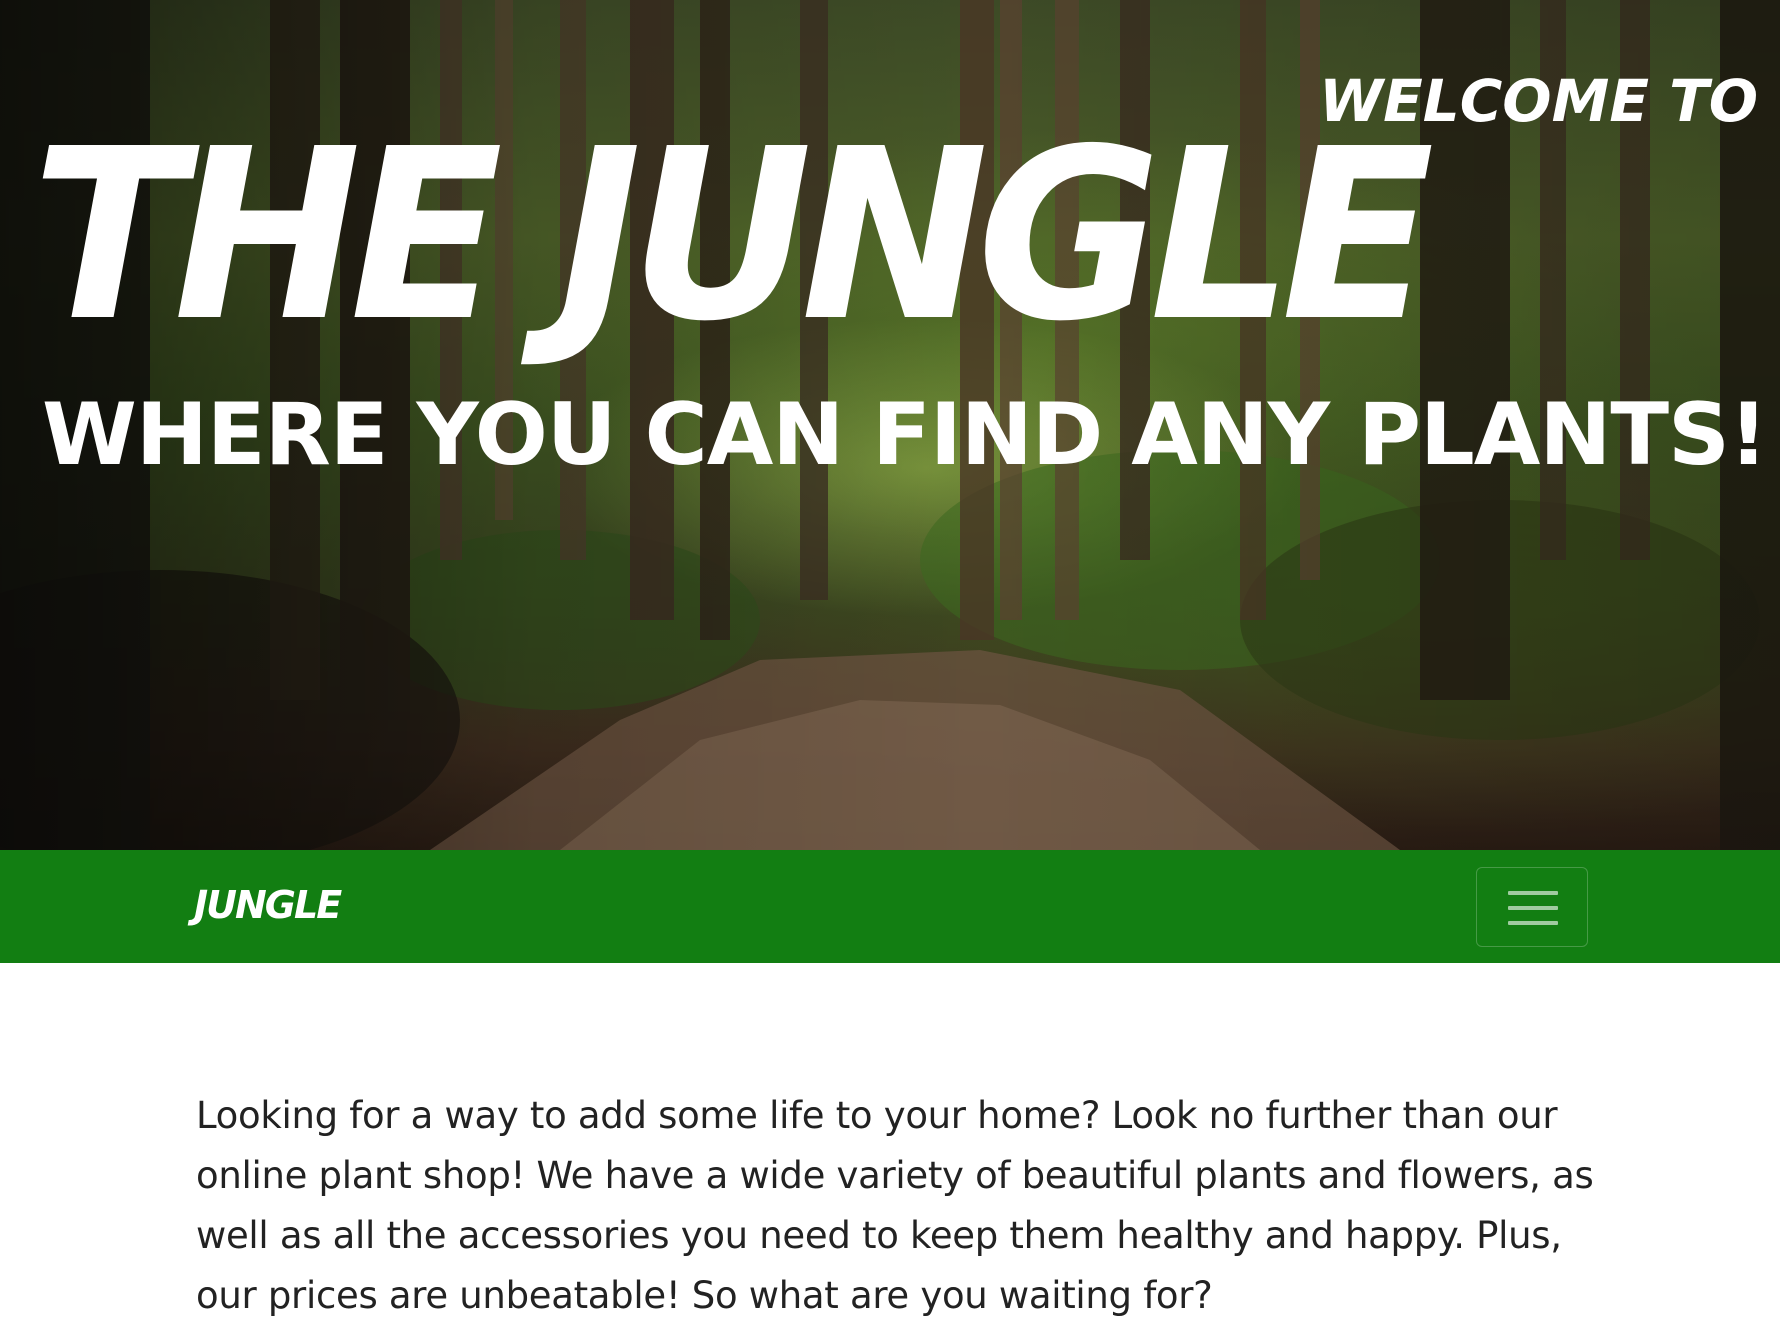  Describe the element at coordinates (1532, 907) in the screenshot. I see `navbar-toggler-button` at that location.